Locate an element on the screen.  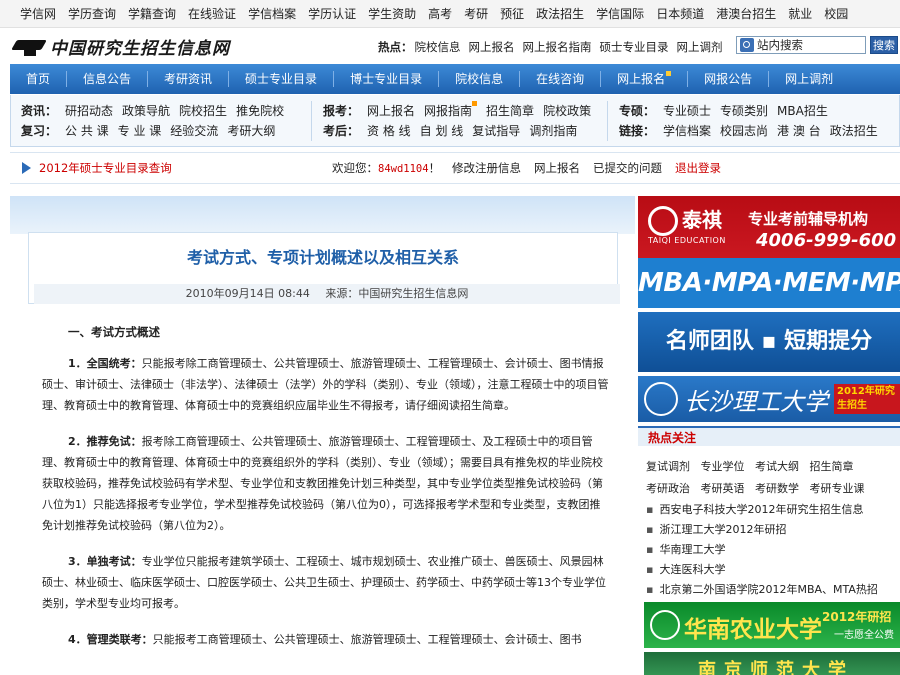
submitted-questions-link: 已提交的问题 is located at coordinates (627, 168).